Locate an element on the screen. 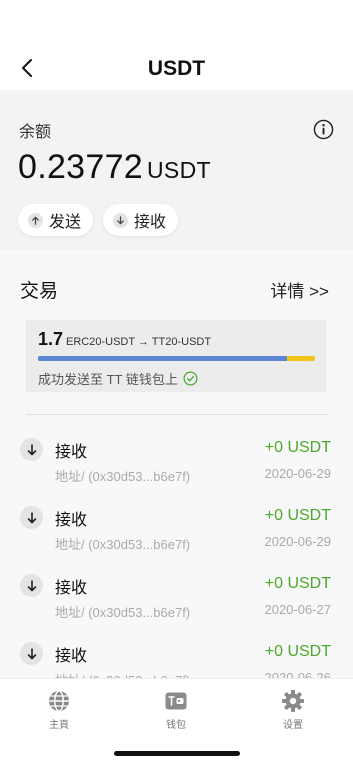  tab-home: 主頁 is located at coordinates (59, 710).